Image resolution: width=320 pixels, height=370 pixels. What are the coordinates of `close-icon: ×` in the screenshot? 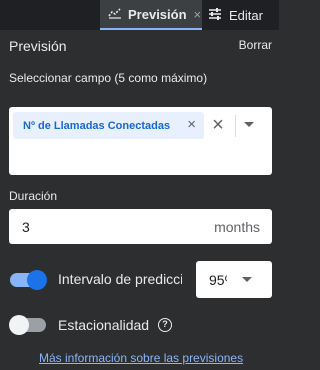 It's located at (198, 14).